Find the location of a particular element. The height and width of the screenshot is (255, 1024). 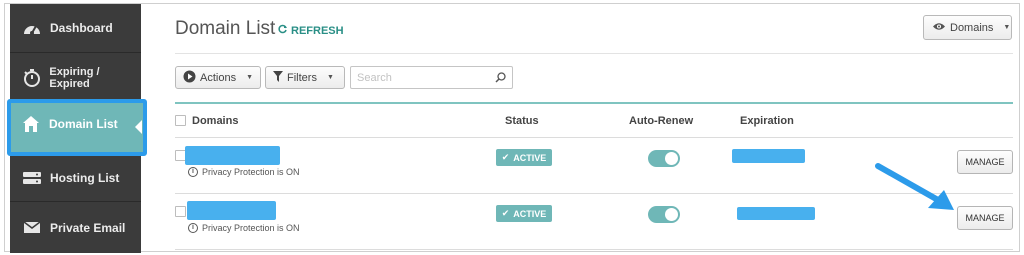

sidebar-item-label: Private Email is located at coordinates (88, 227).